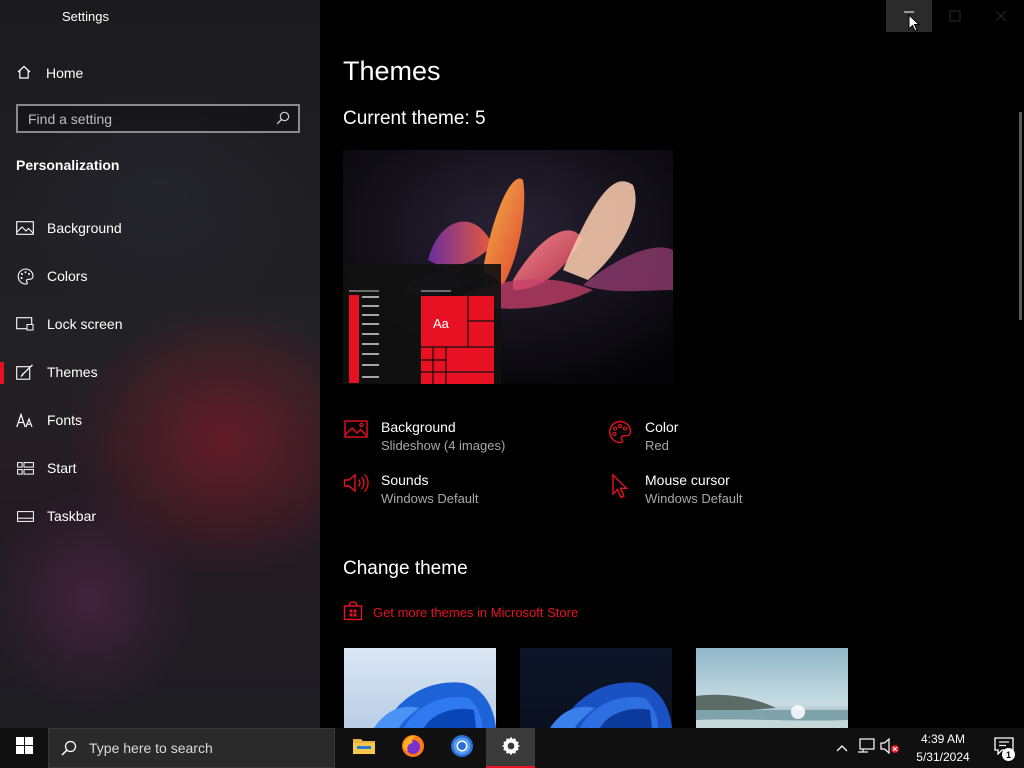 This screenshot has width=1024, height=768. What do you see at coordinates (25, 420) in the screenshot?
I see `fonts-icon` at bounding box center [25, 420].